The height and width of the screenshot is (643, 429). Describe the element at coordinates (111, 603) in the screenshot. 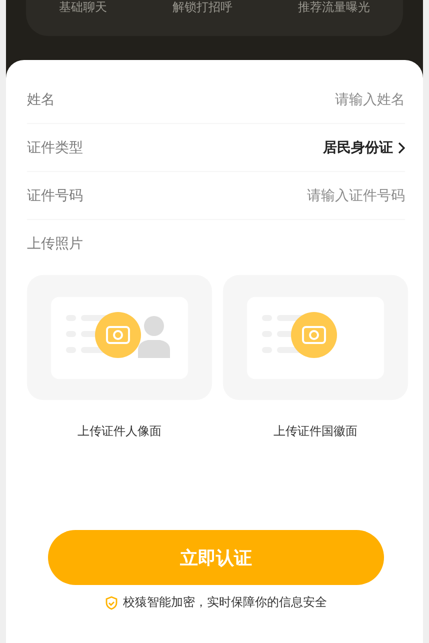

I see `shield-icon` at that location.